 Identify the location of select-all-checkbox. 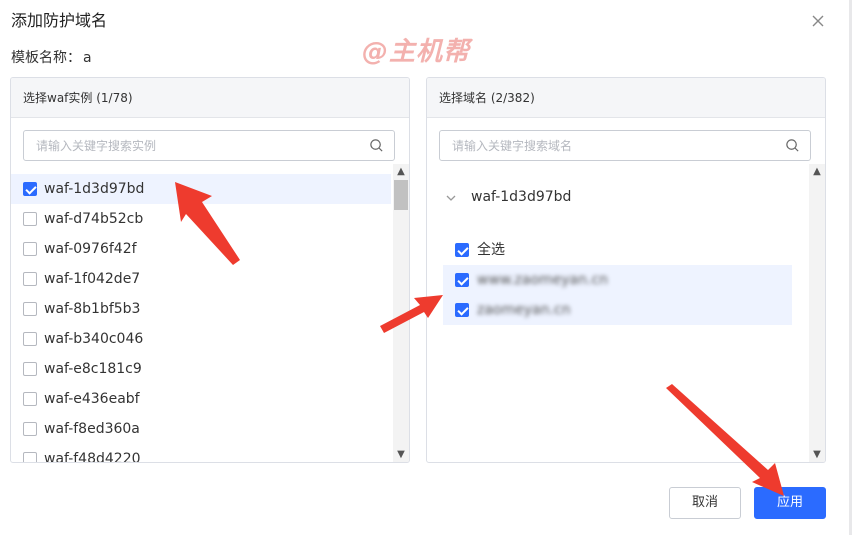
(462, 250).